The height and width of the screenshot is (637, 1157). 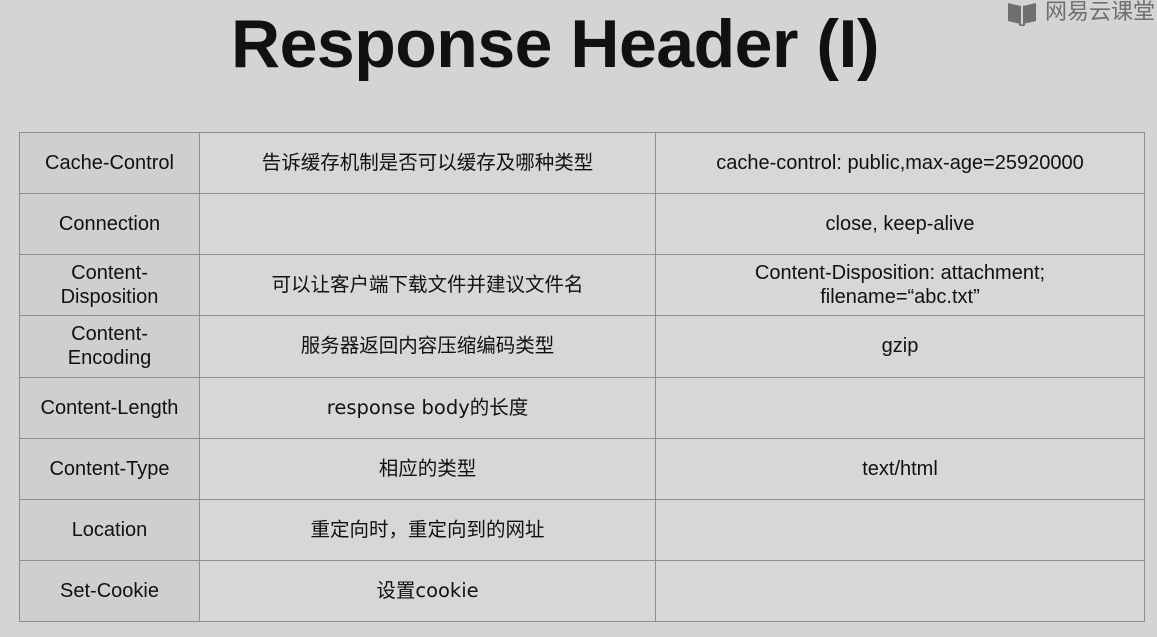 I want to click on header-name-cell: Content-Length, so click(x=109, y=407).